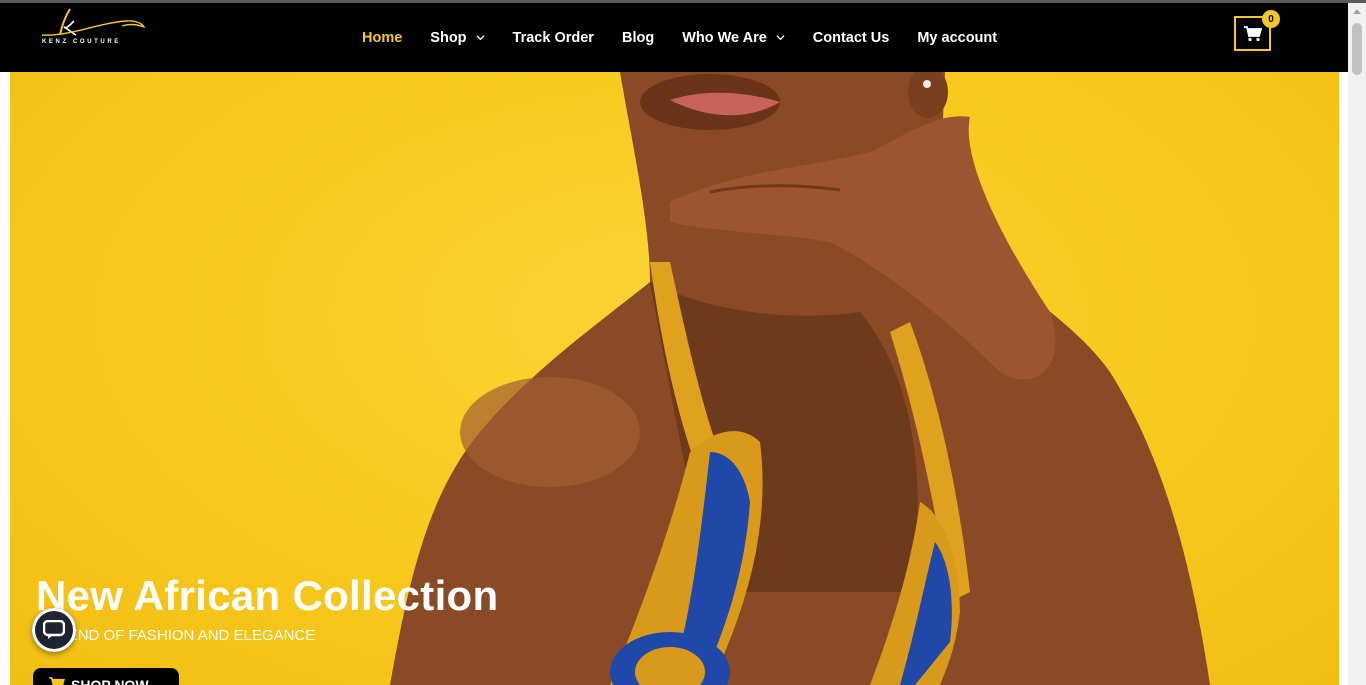 Image resolution: width=1366 pixels, height=685 pixels. I want to click on nav-item-track-order: Track Order, so click(553, 37).